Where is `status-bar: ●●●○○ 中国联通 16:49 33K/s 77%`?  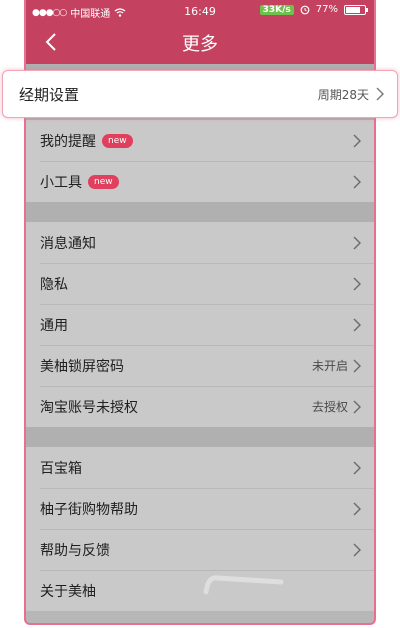 status-bar: ●●●○○ 中国联通 16:49 33K/s 77% is located at coordinates (200, 11).